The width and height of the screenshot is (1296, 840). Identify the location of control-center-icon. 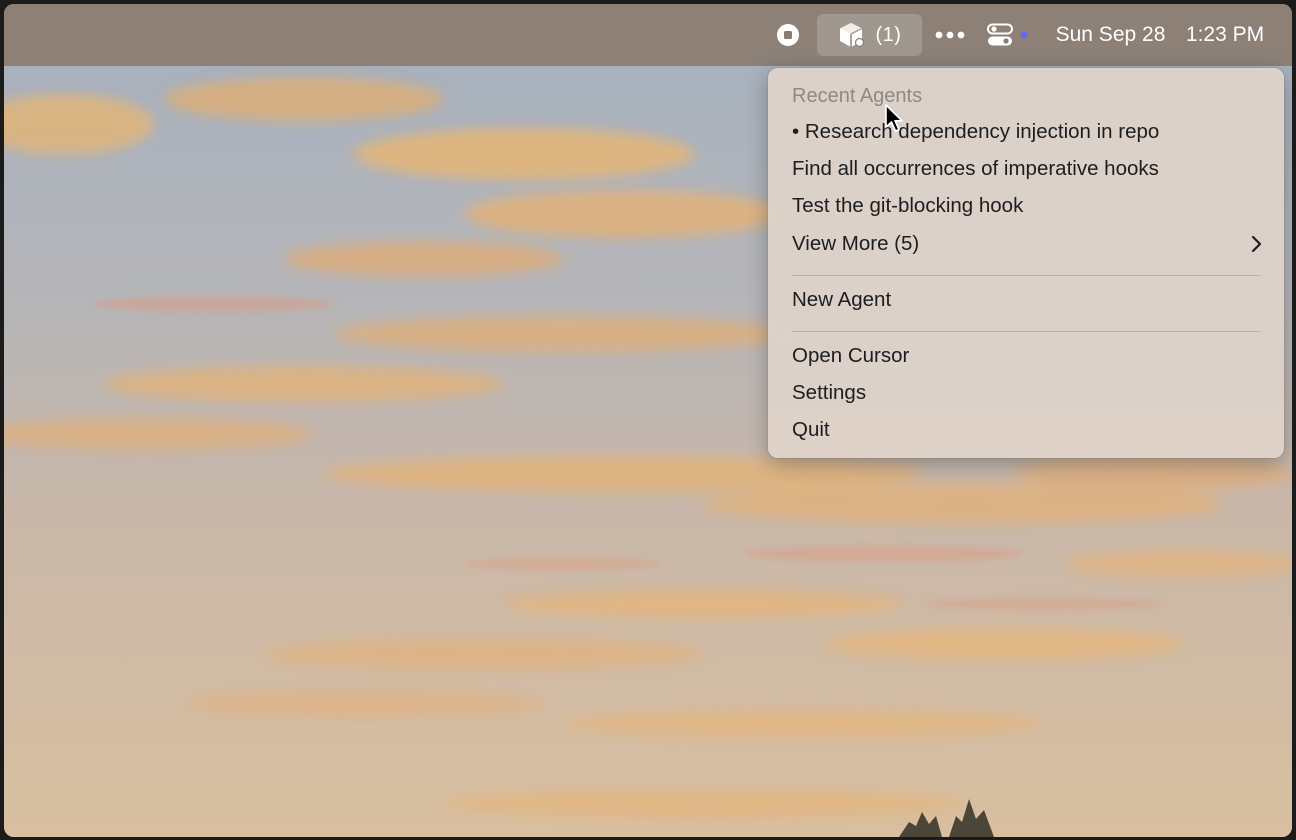
(1000, 34).